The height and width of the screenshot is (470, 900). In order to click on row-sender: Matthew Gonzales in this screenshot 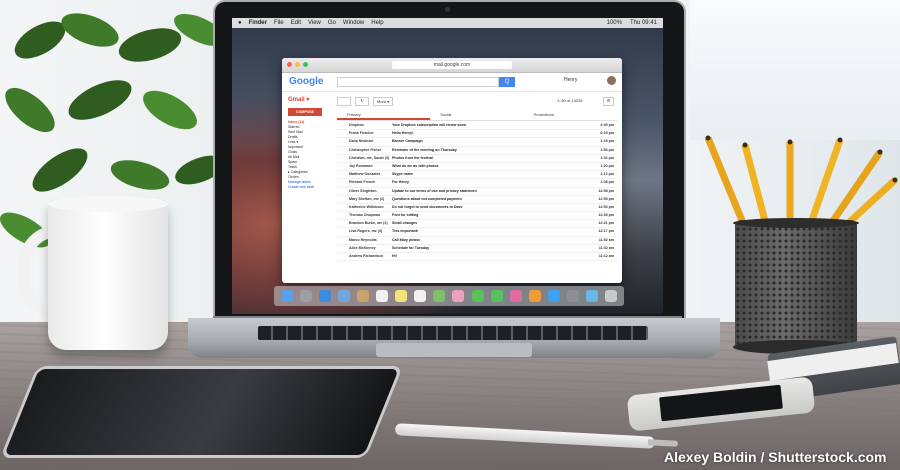, I will do `click(365, 174)`.